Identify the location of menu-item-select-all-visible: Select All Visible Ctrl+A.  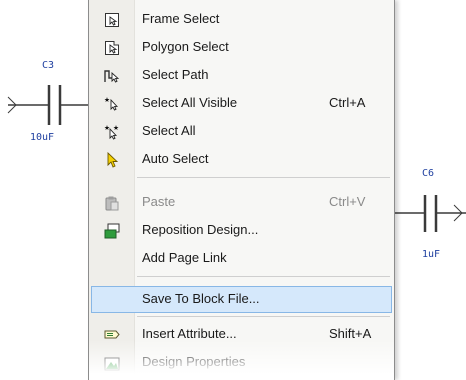
(241, 103).